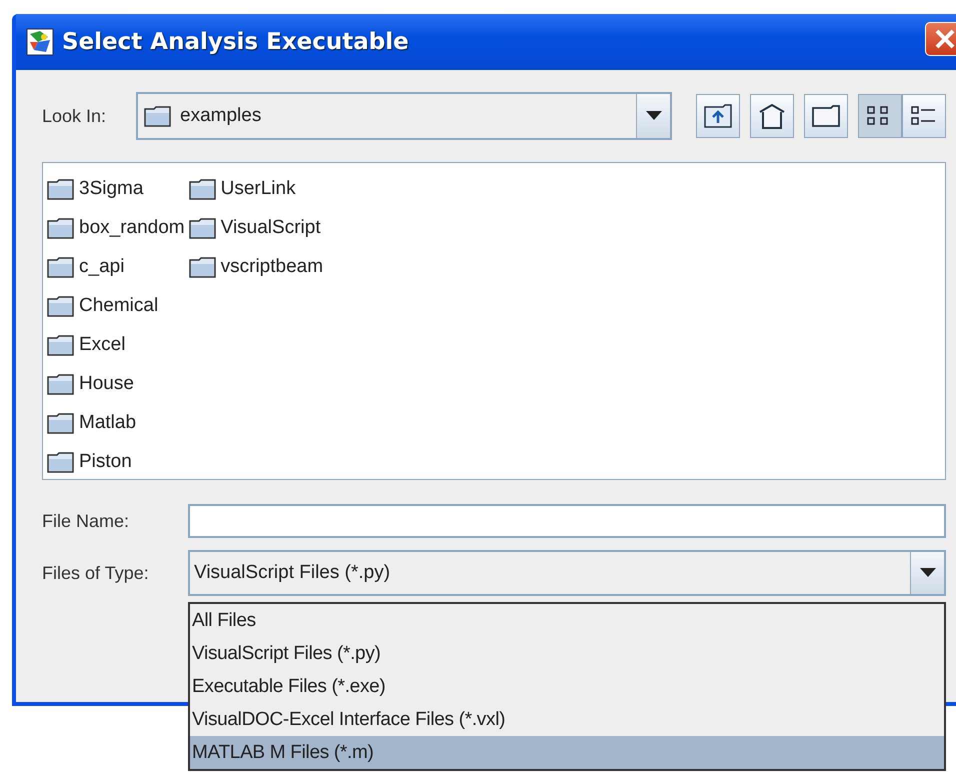  What do you see at coordinates (567, 620) in the screenshot?
I see `menu-option: All Files` at bounding box center [567, 620].